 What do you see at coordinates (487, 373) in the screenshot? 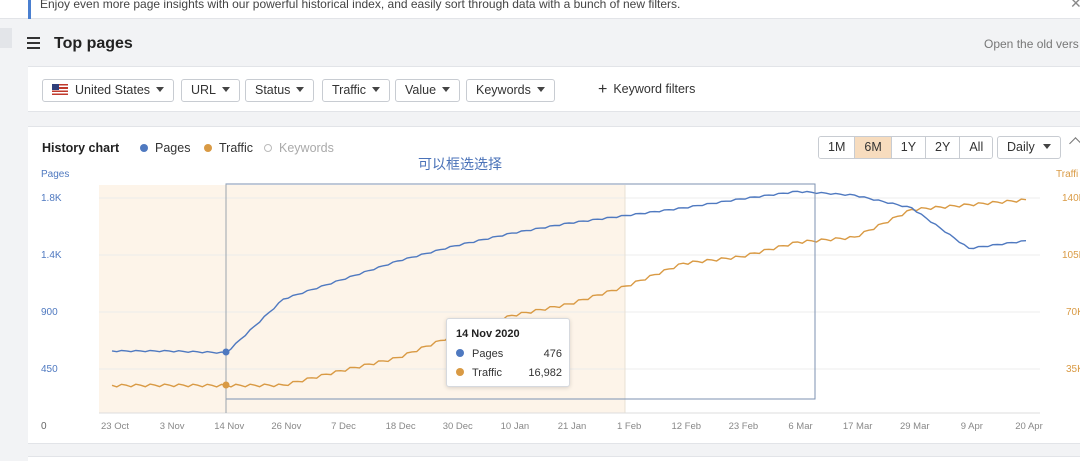
I see `tooltip-traffic-label: Traffic` at bounding box center [487, 373].